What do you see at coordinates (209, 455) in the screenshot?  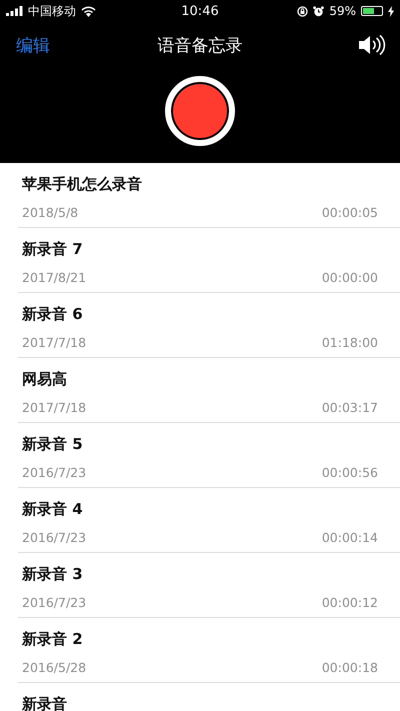 I see `recording-item: 新录音 5 2016/7/23 00:00:56` at bounding box center [209, 455].